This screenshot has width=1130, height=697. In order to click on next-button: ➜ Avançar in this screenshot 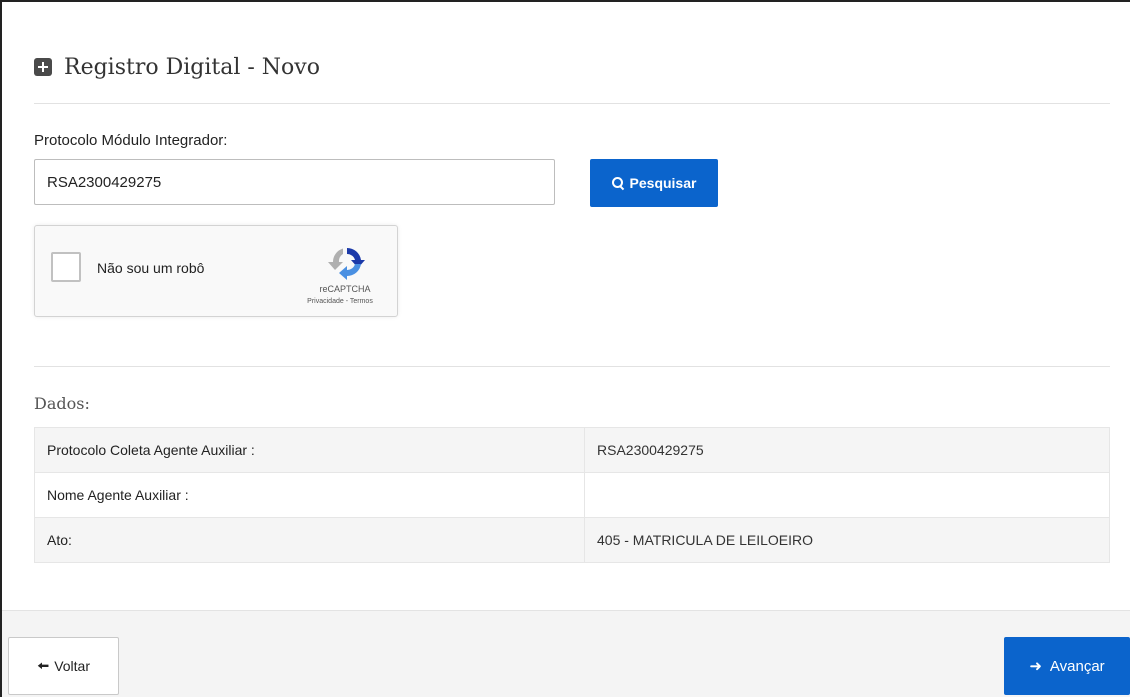, I will do `click(1067, 666)`.